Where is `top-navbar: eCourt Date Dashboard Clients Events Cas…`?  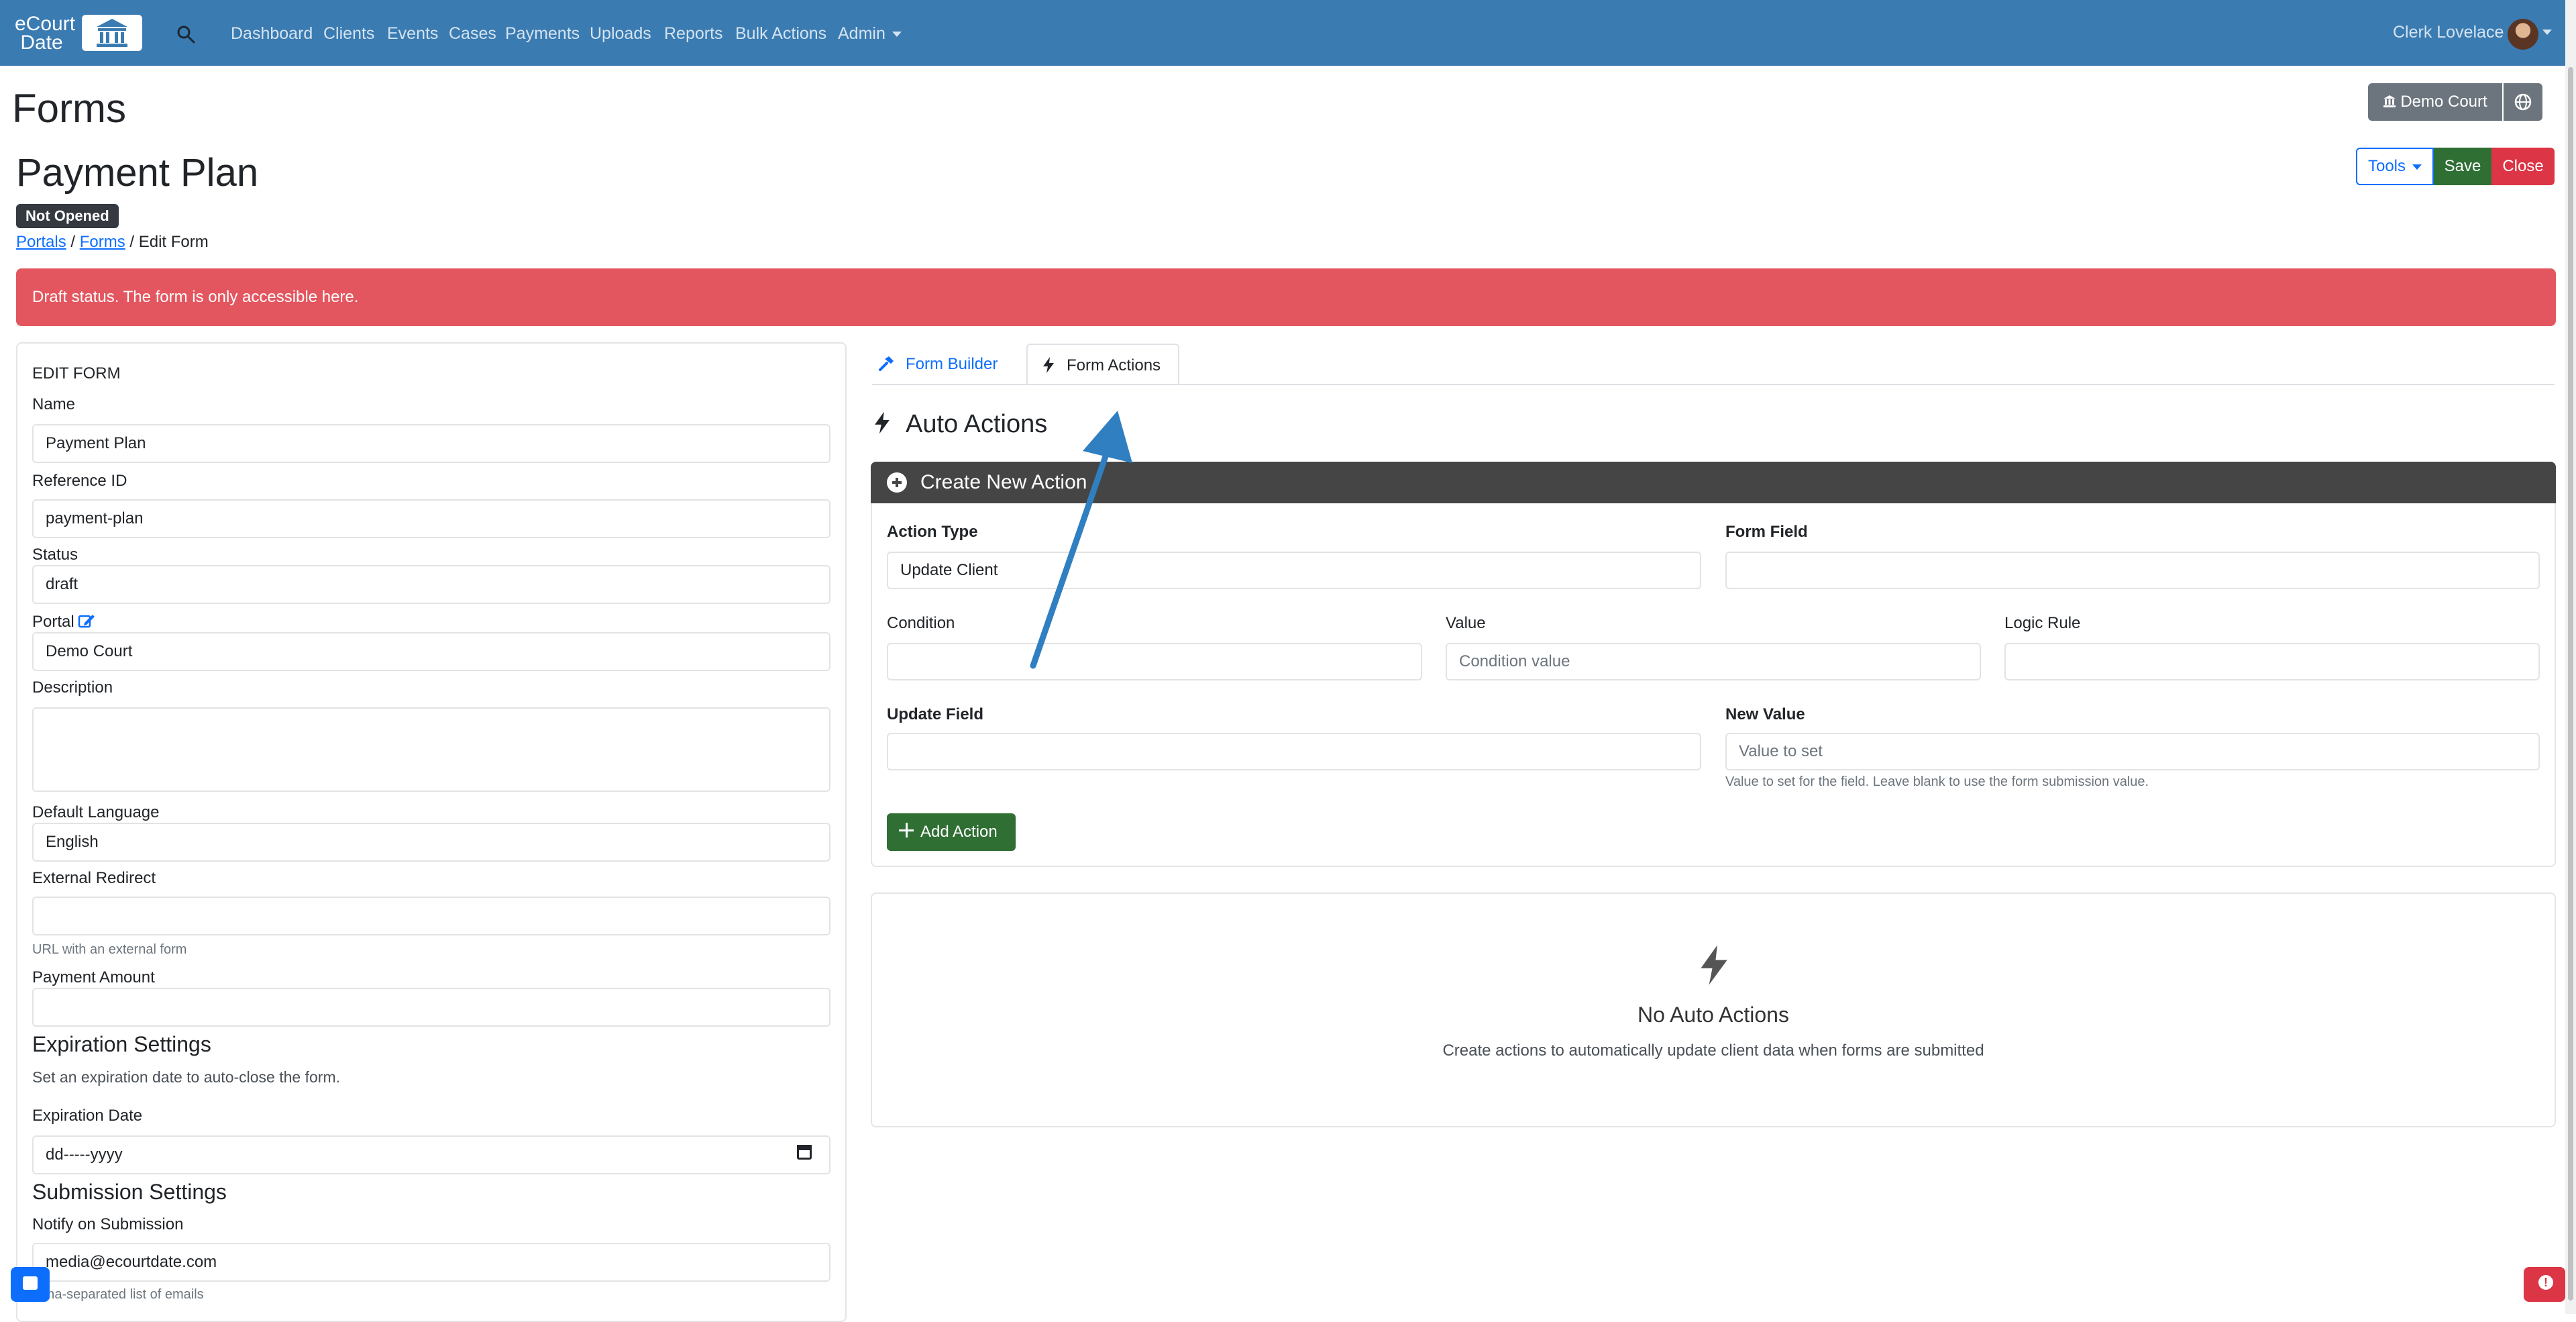 top-navbar: eCourt Date Dashboard Clients Events Cas… is located at coordinates (1288, 33).